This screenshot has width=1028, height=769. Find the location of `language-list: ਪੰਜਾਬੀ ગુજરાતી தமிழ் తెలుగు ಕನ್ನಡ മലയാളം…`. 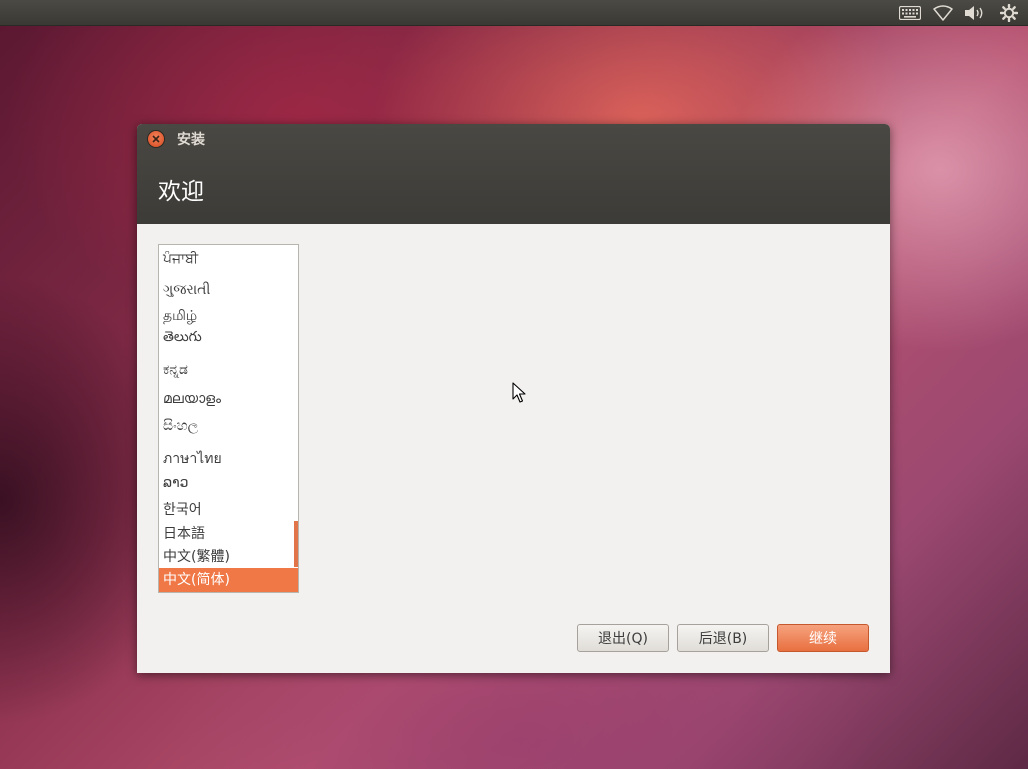

language-list: ਪੰਜਾਬੀ ગુજરાતી தமிழ் తెలుగు ಕನ್ನಡ മലയാളം… is located at coordinates (228, 418).